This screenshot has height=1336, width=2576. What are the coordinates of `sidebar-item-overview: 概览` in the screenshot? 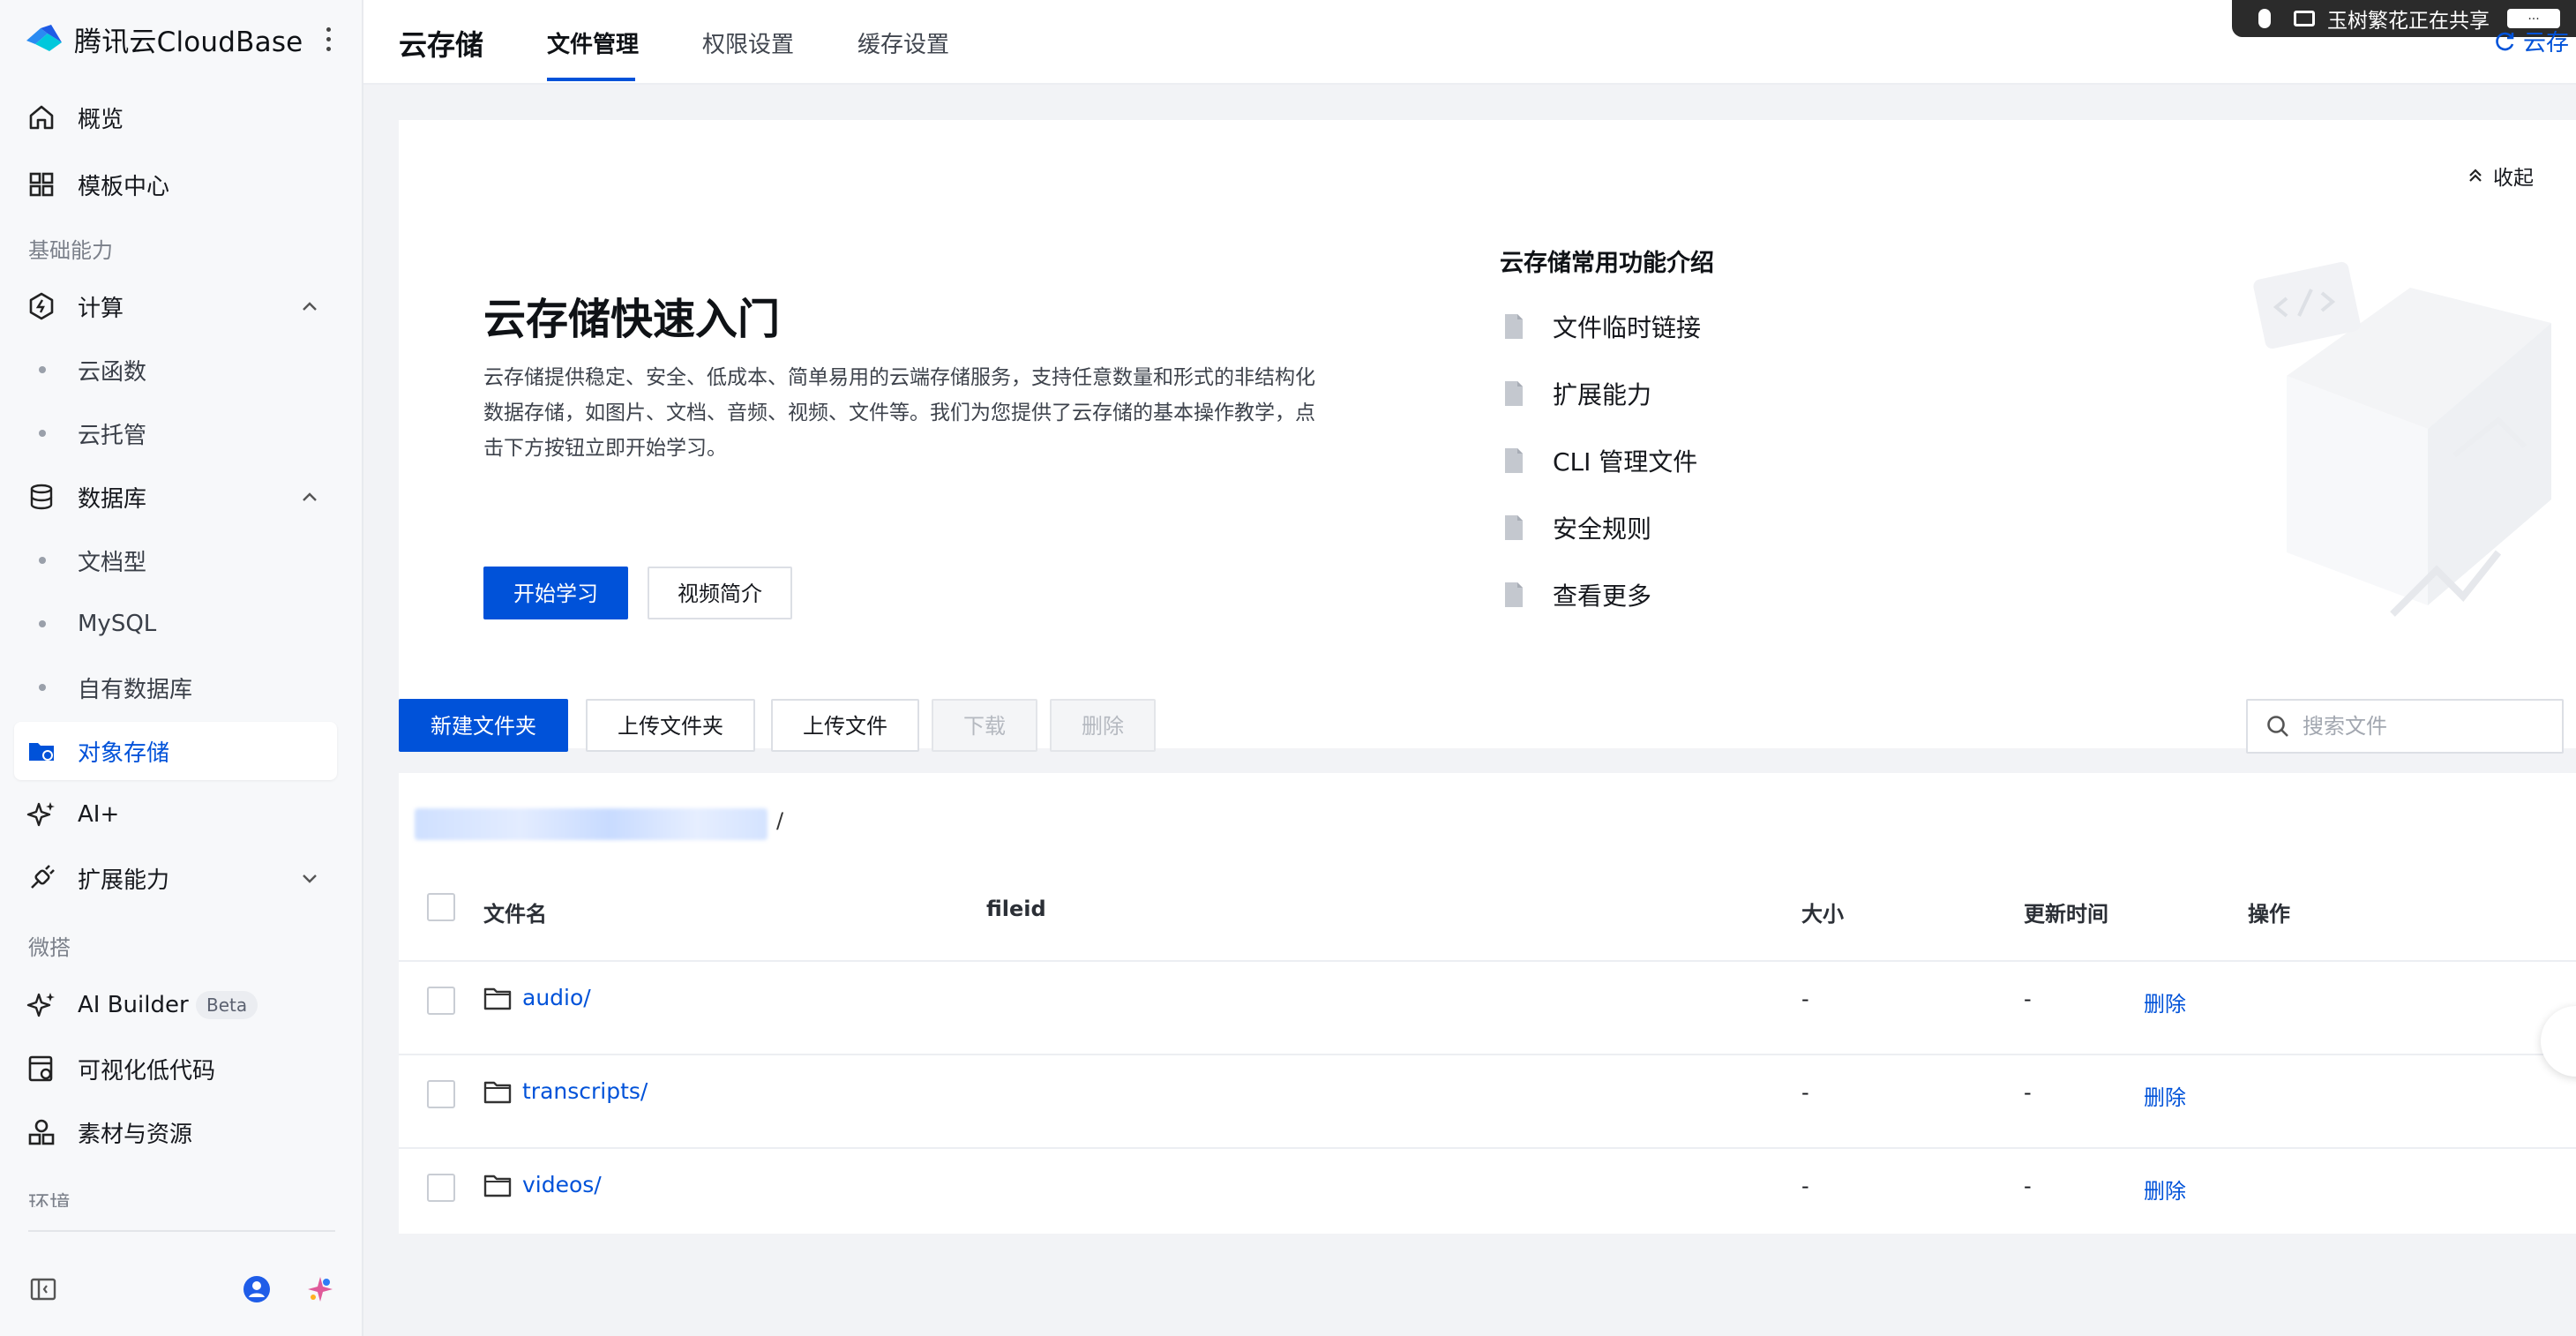 It's located at (182, 117).